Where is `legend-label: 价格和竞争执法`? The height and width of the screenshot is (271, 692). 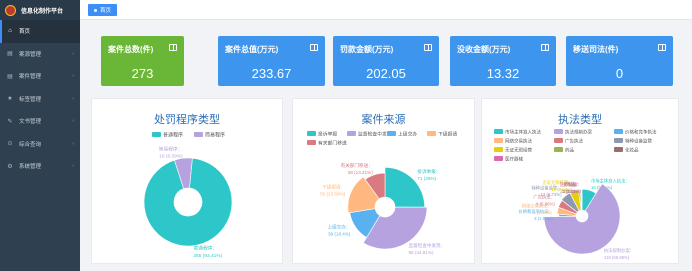 legend-label: 价格和竞争执法 is located at coordinates (641, 132).